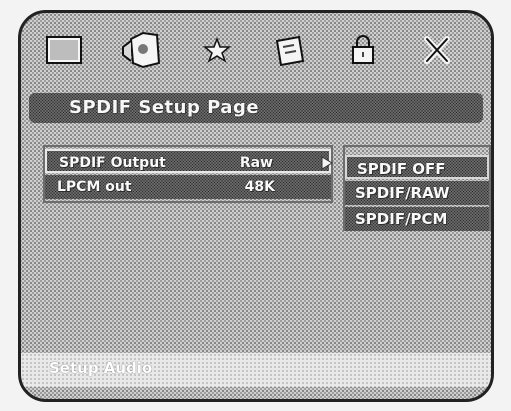 The image size is (511, 411). What do you see at coordinates (417, 193) in the screenshot?
I see `option-spdif-raw: SPDIF/RAW` at bounding box center [417, 193].